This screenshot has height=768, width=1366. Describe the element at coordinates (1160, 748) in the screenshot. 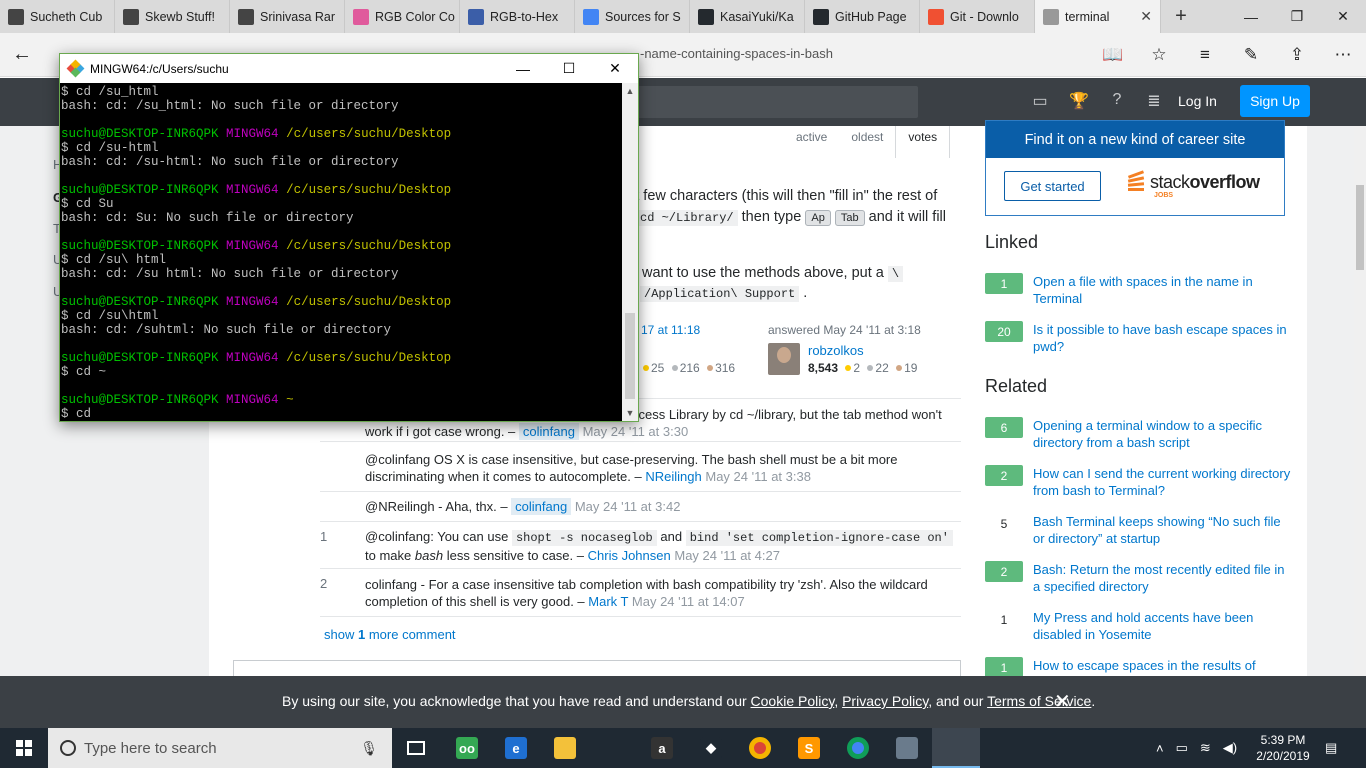

I see `chevron-up-icon: ˄` at that location.